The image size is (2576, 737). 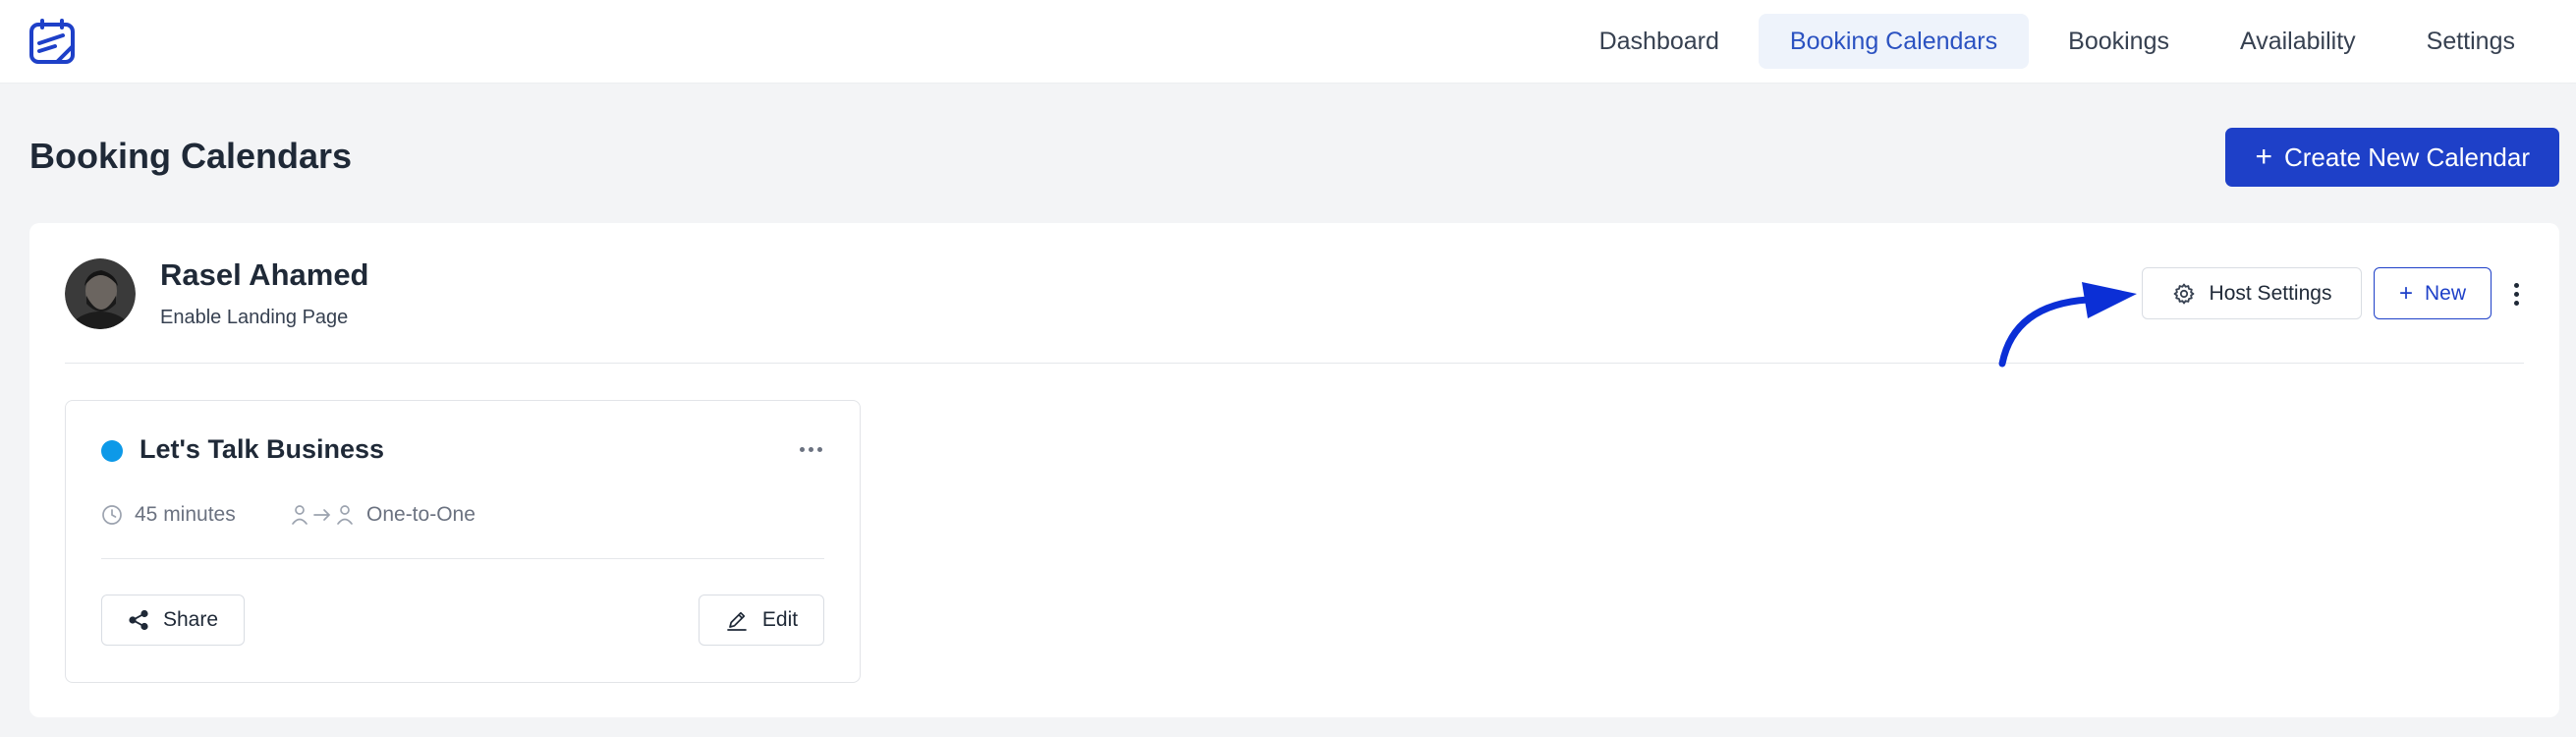 What do you see at coordinates (264, 293) in the screenshot?
I see `host-info: Rasel Ahamed Enable Landing Page` at bounding box center [264, 293].